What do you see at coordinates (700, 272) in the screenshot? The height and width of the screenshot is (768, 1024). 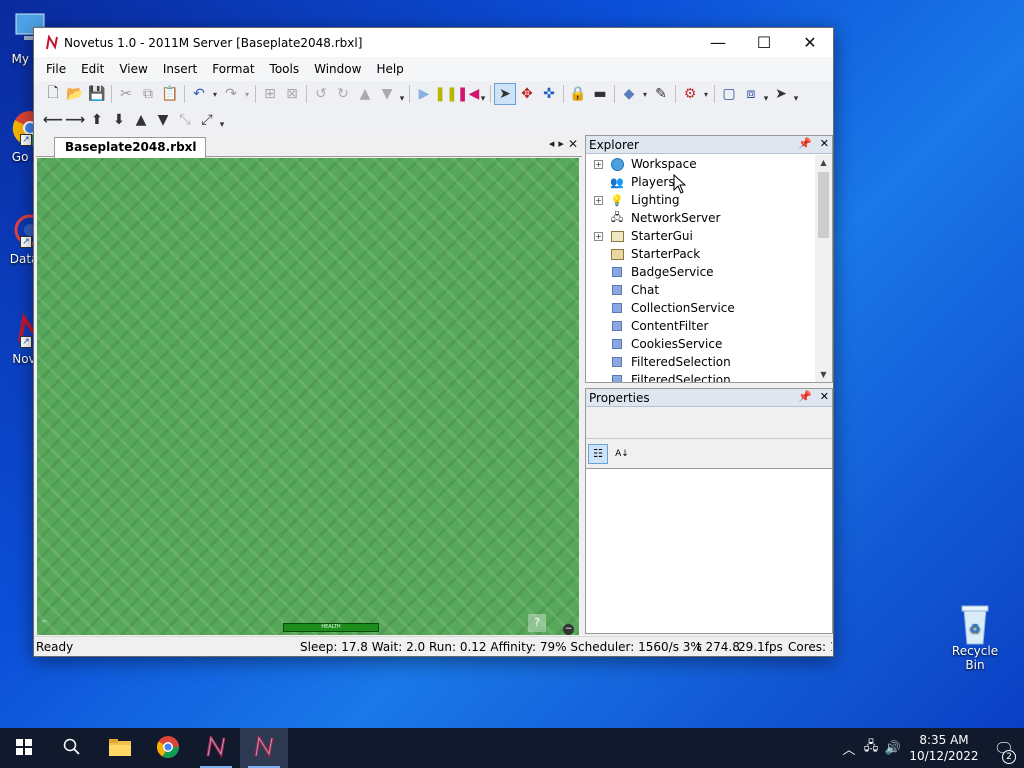 I see `explorer-item: BadgeService` at bounding box center [700, 272].